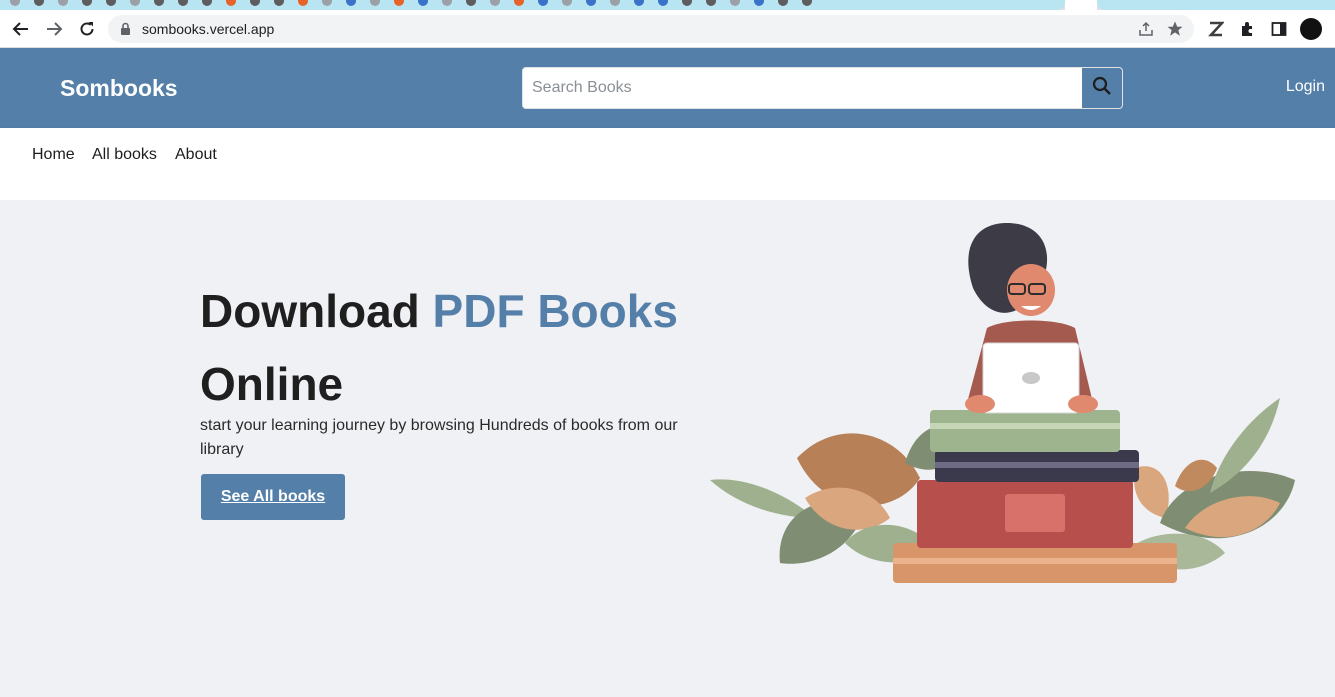 This screenshot has height=697, width=1335. What do you see at coordinates (208, 29) in the screenshot?
I see `url-text: sombooks.vercel.app` at bounding box center [208, 29].